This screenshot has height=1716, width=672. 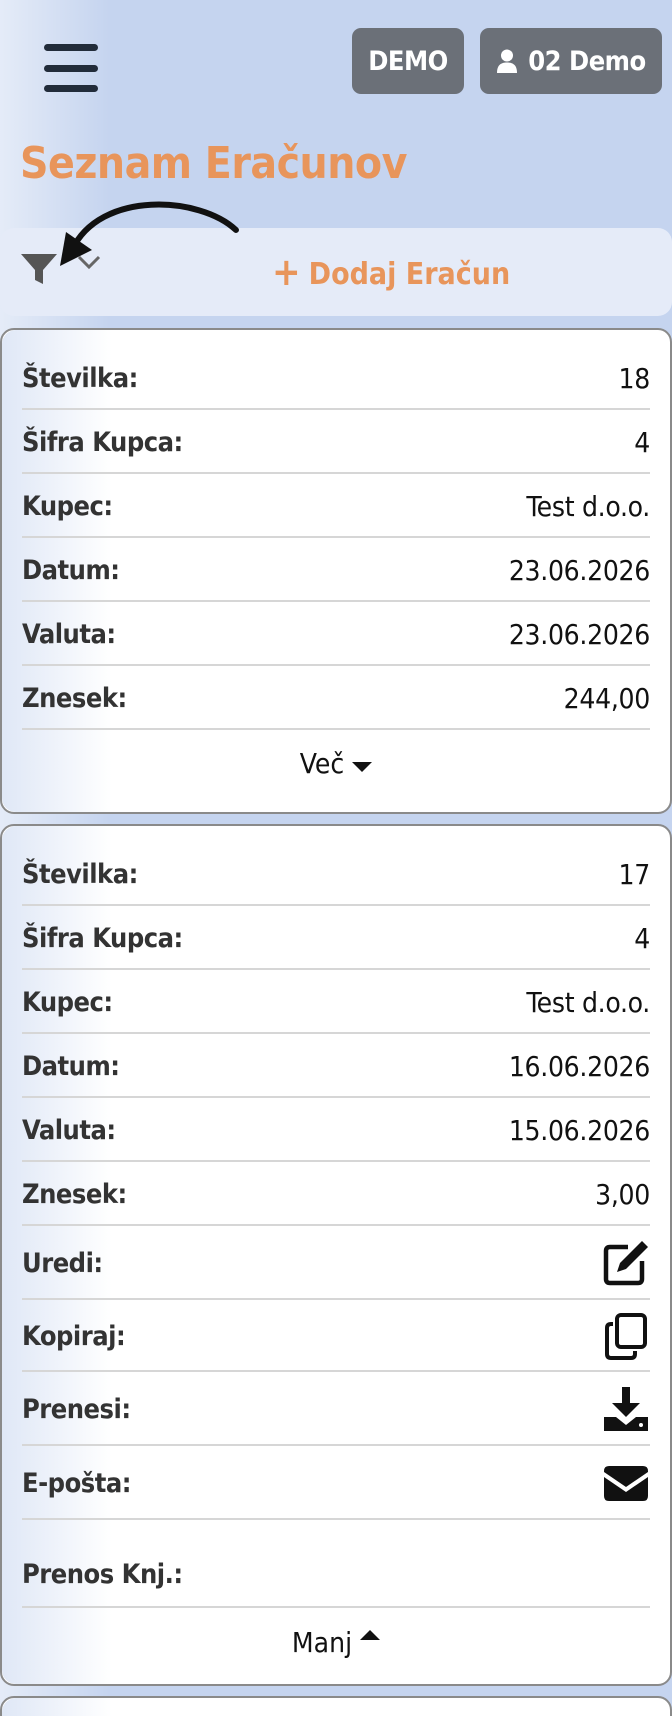 What do you see at coordinates (336, 1575) in the screenshot?
I see `transfer-row: Prenos Knj.:` at bounding box center [336, 1575].